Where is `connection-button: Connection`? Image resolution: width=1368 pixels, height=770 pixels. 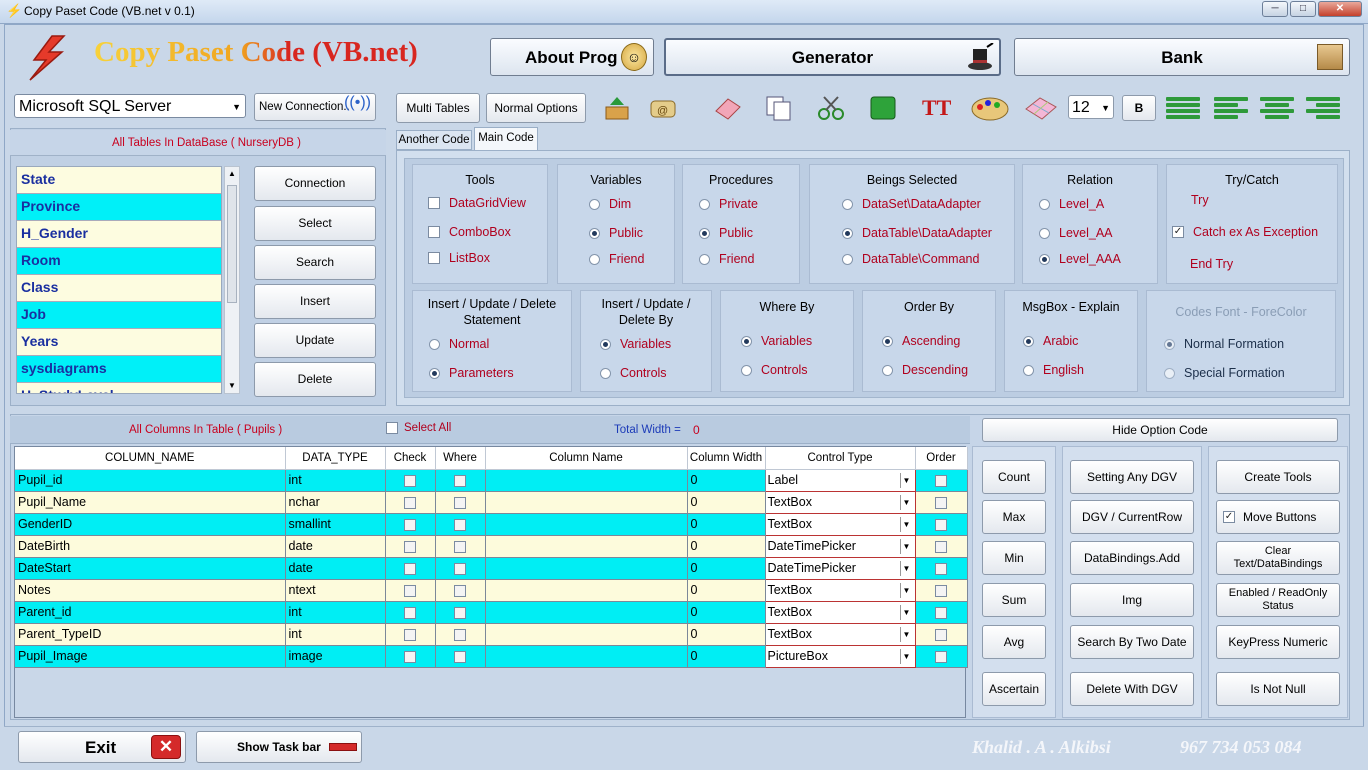
connection-button: Connection is located at coordinates (315, 183).